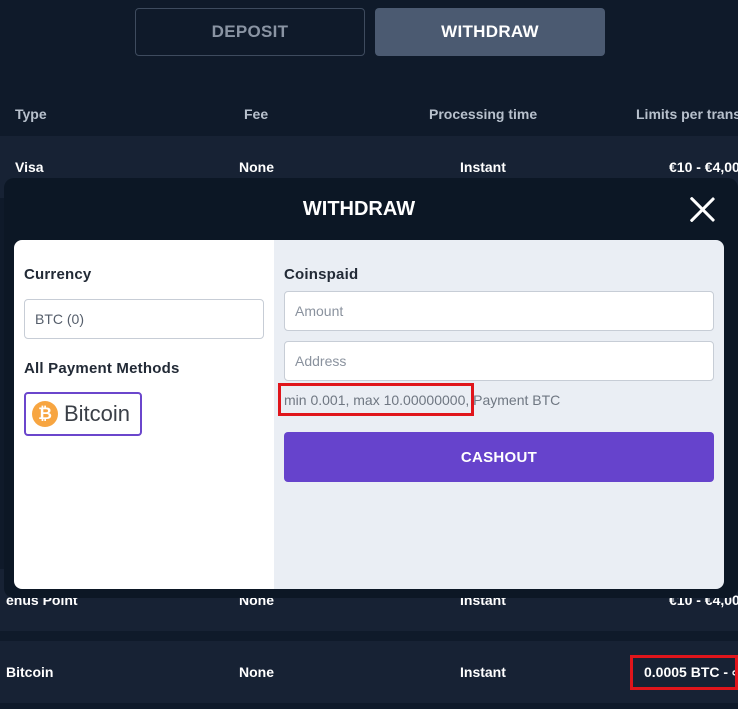 The height and width of the screenshot is (709, 738). Describe the element at coordinates (144, 319) in the screenshot. I see `currency-select: BTC (0)` at that location.